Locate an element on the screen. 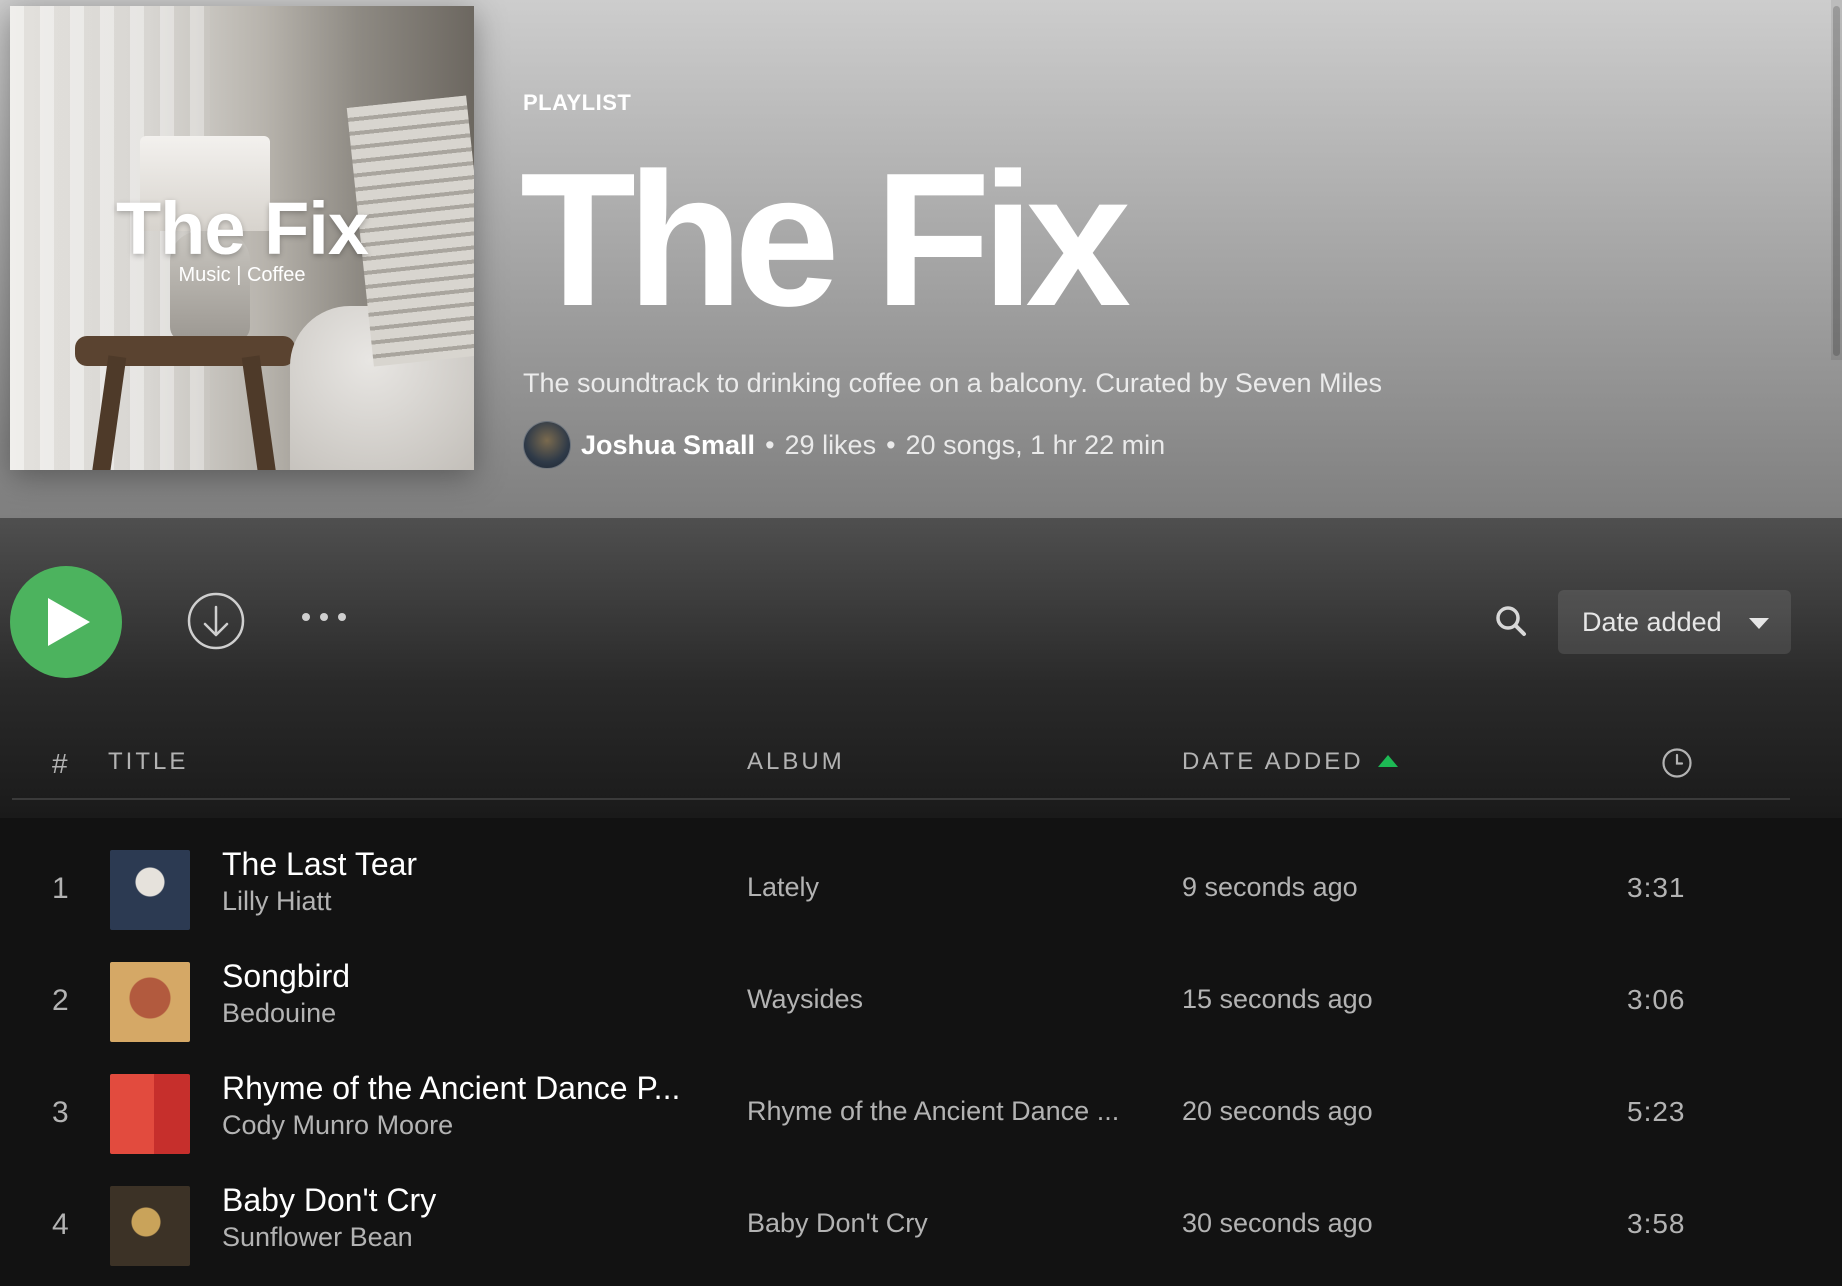 This screenshot has height=1286, width=1842. track-title: Songbird is located at coordinates (286, 976).